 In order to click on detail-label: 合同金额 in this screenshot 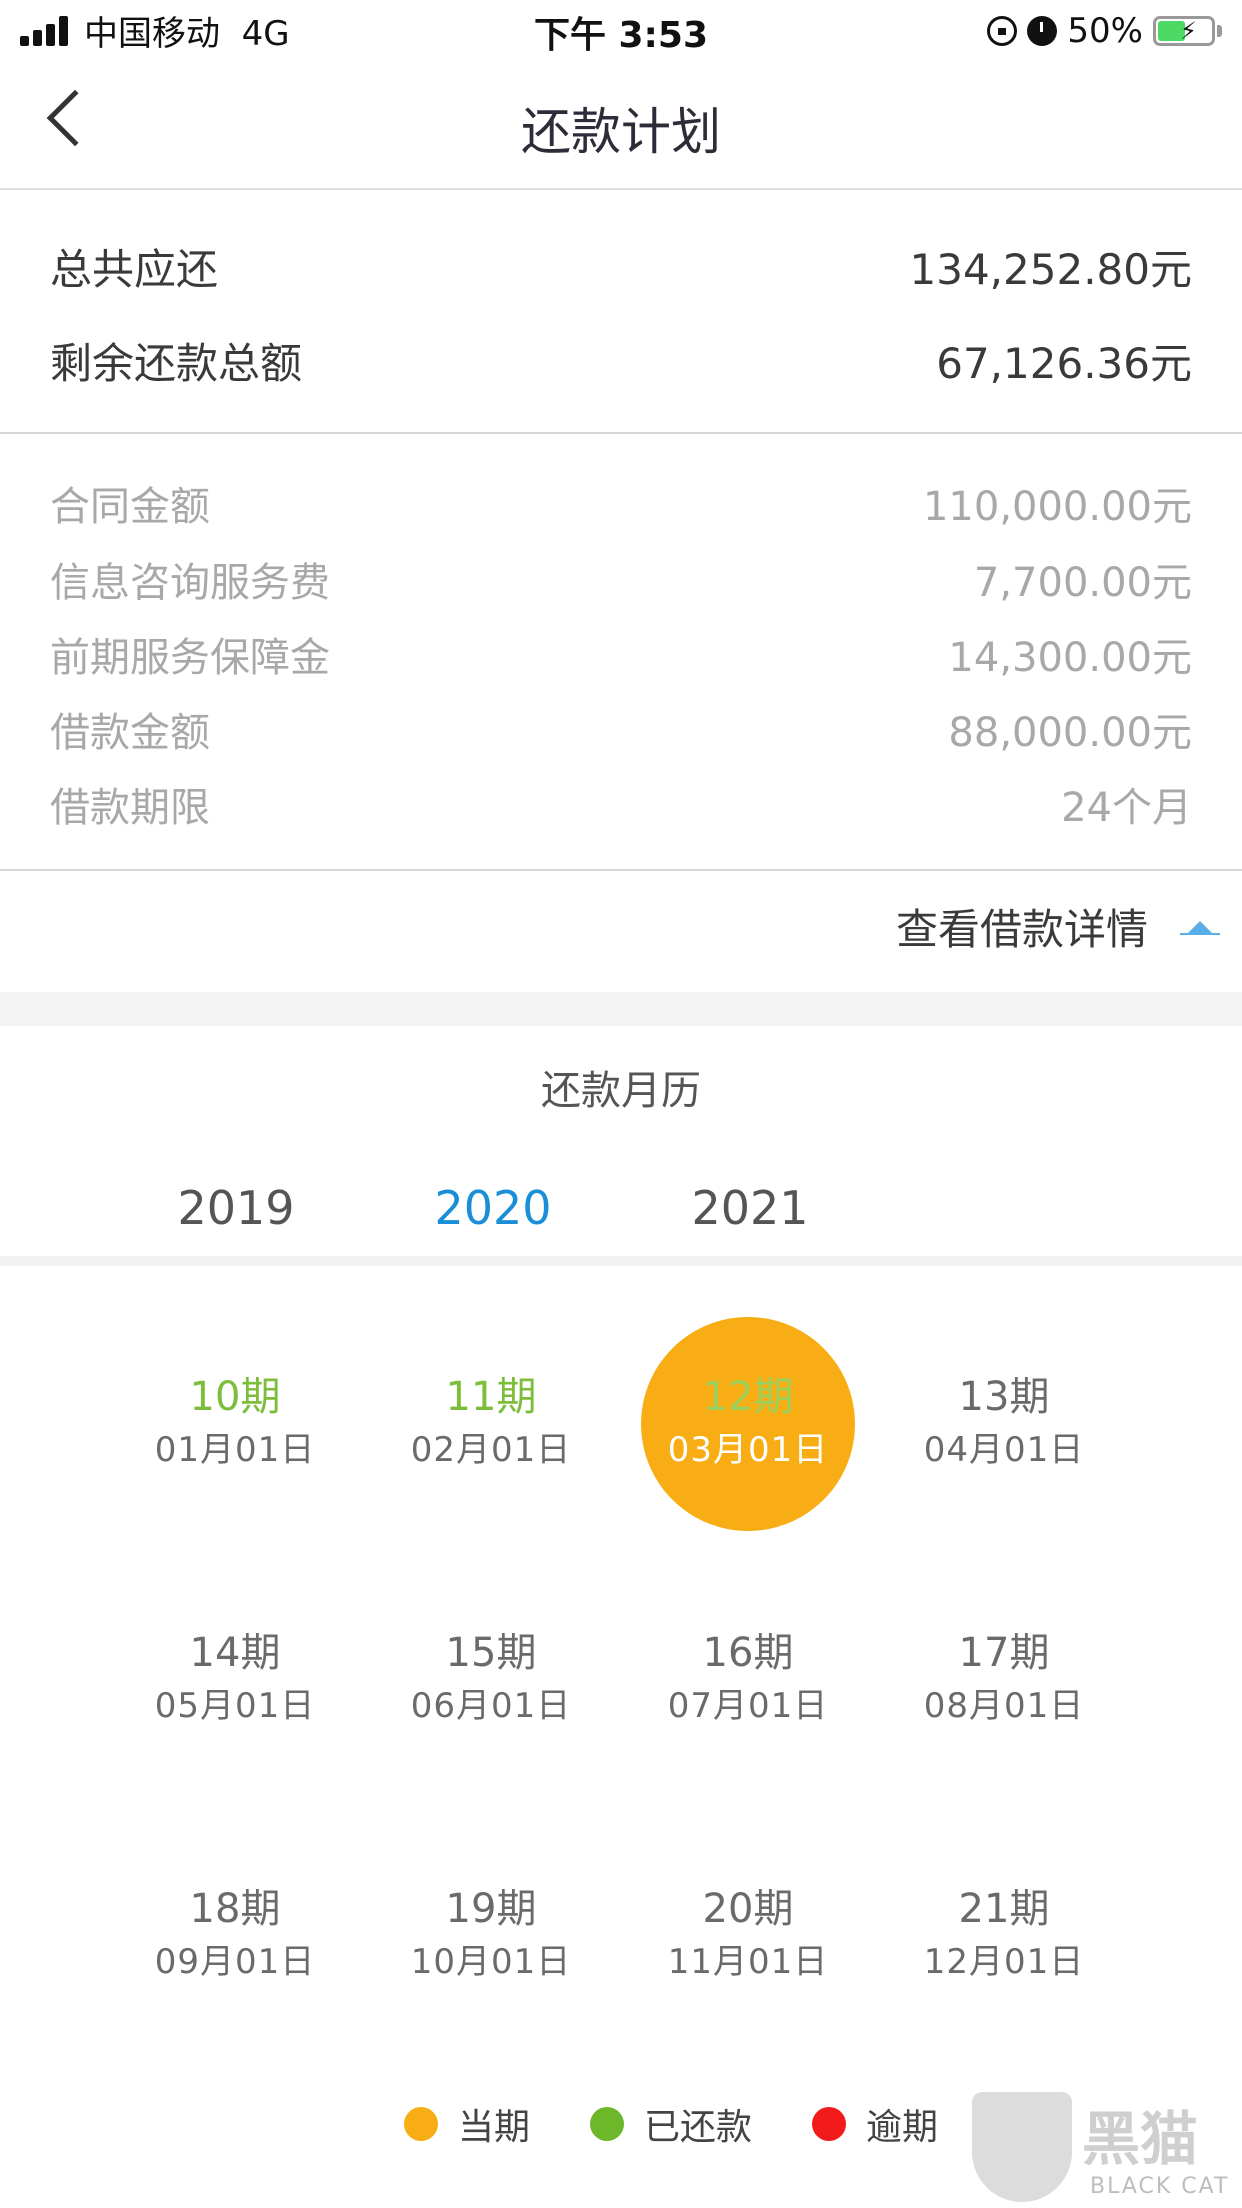, I will do `click(130, 507)`.